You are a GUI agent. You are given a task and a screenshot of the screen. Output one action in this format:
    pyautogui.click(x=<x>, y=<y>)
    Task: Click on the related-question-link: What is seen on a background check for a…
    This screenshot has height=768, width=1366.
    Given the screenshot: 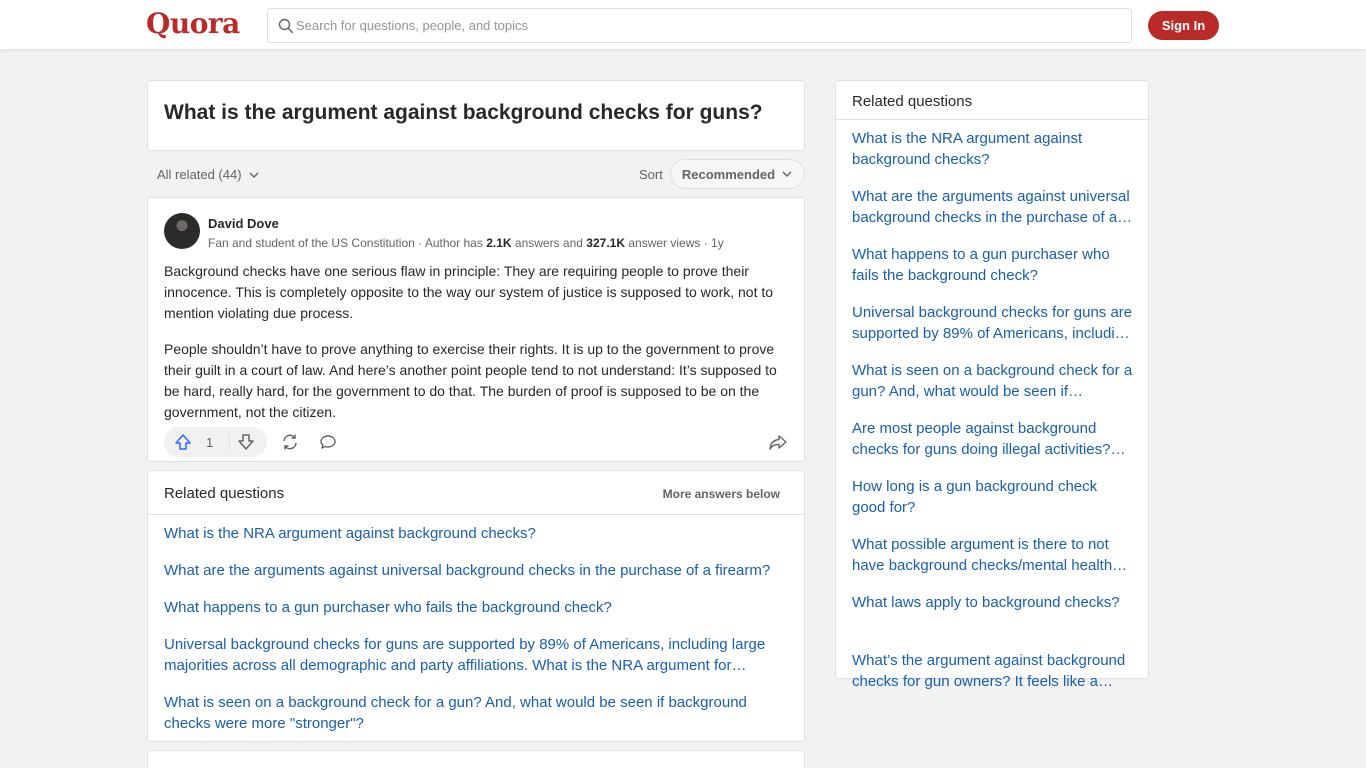 What is the action you would take?
    pyautogui.click(x=474, y=713)
    